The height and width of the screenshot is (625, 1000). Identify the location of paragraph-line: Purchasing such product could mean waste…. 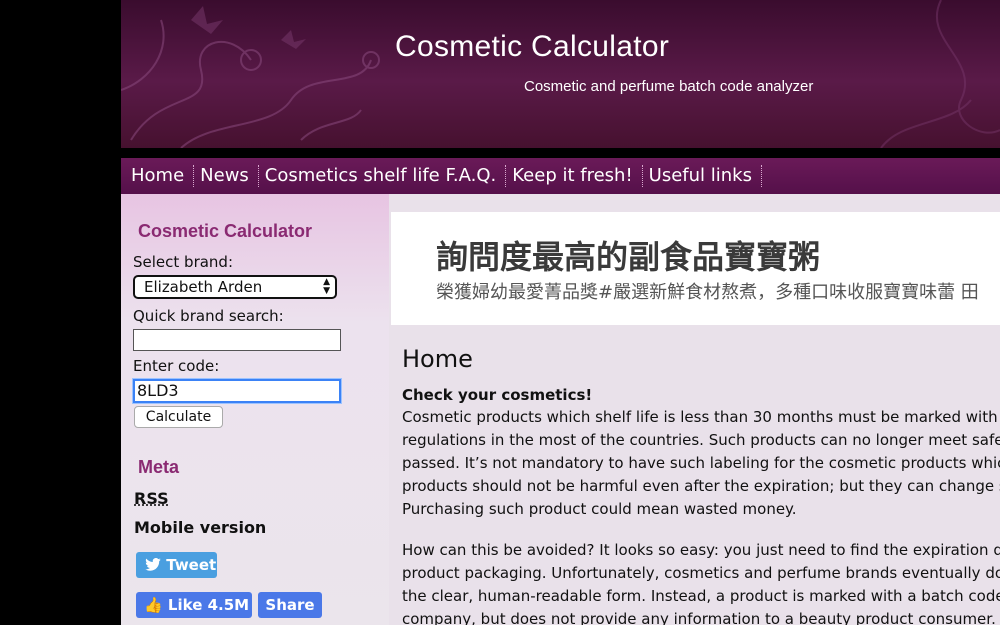
(599, 509).